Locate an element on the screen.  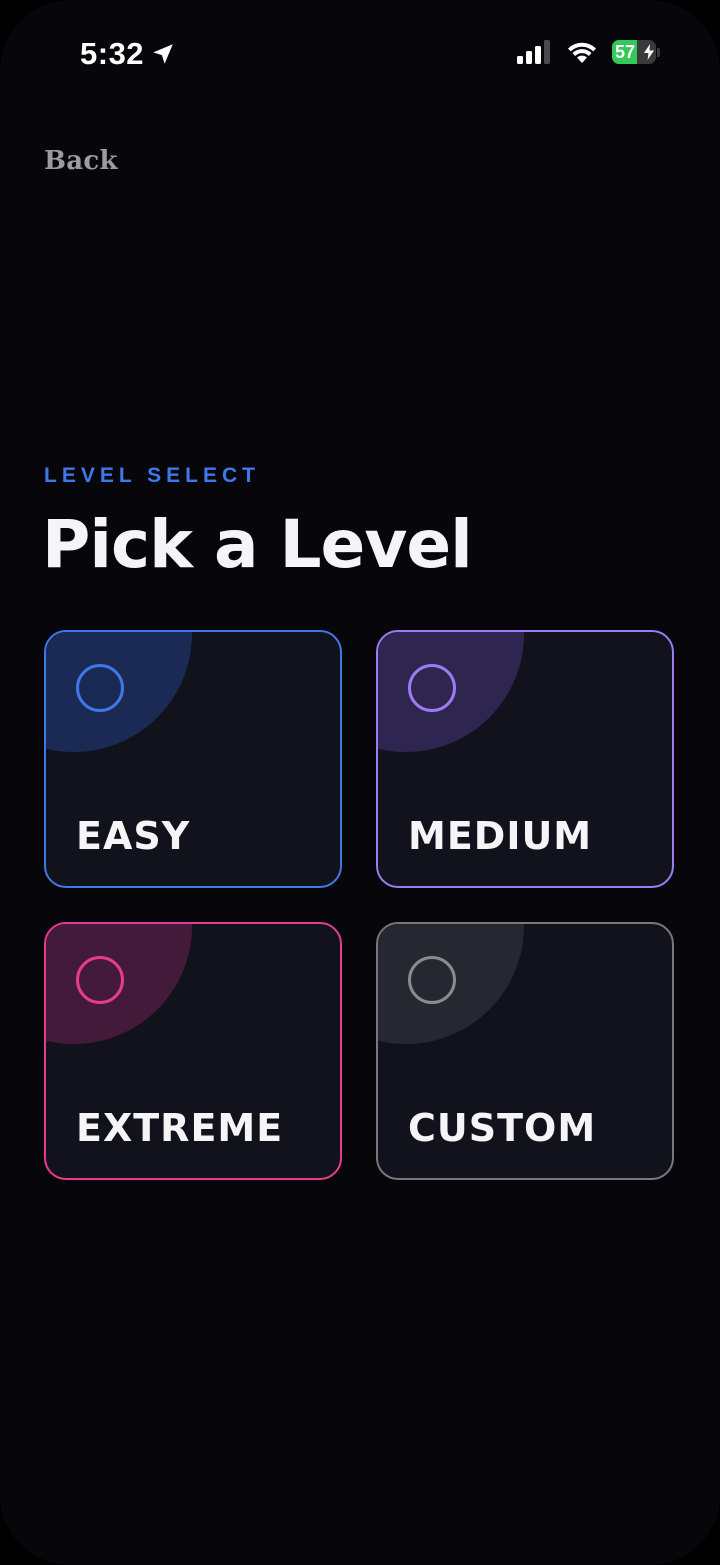
section-eyebrow: LEVEL SELECT is located at coordinates (152, 475).